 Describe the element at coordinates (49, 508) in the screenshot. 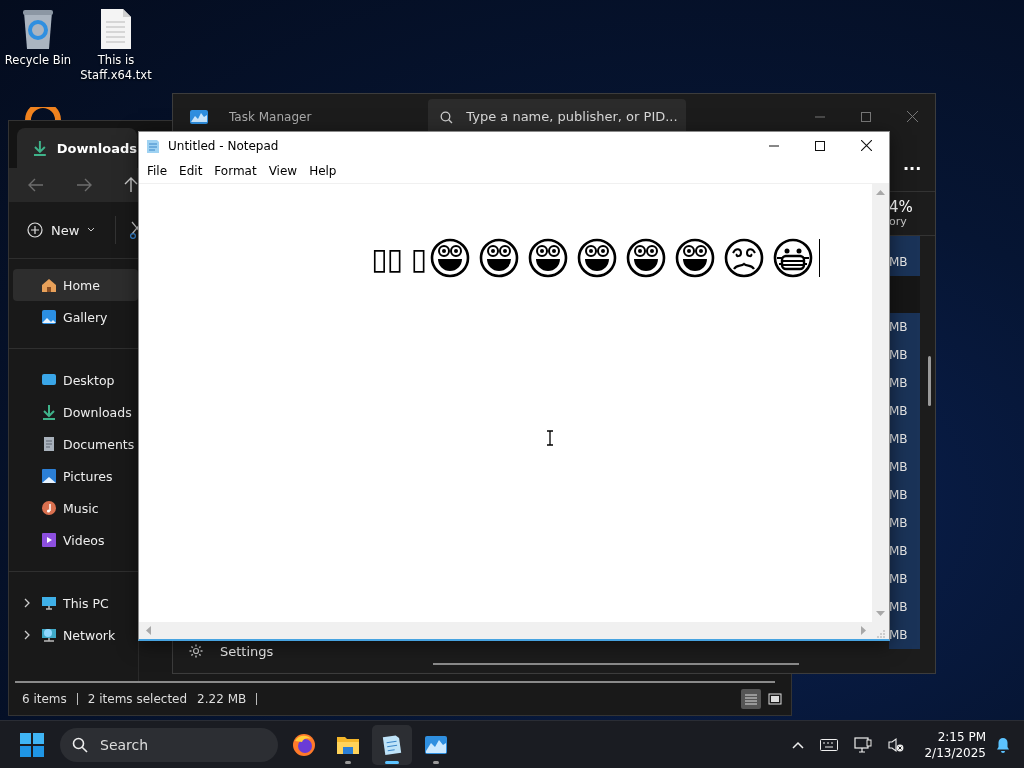

I see `music-icon` at that location.